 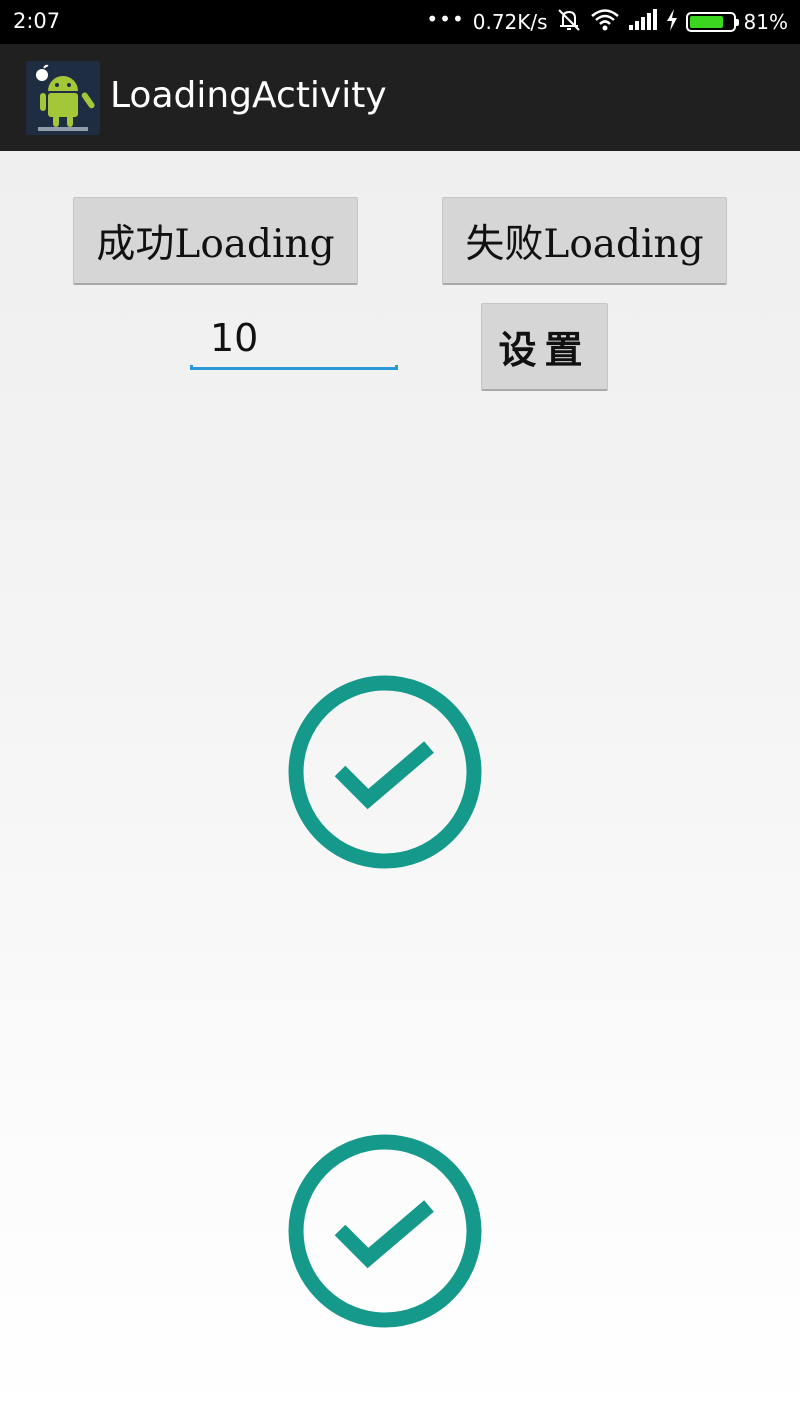 I want to click on battery-level, so click(x=706, y=22).